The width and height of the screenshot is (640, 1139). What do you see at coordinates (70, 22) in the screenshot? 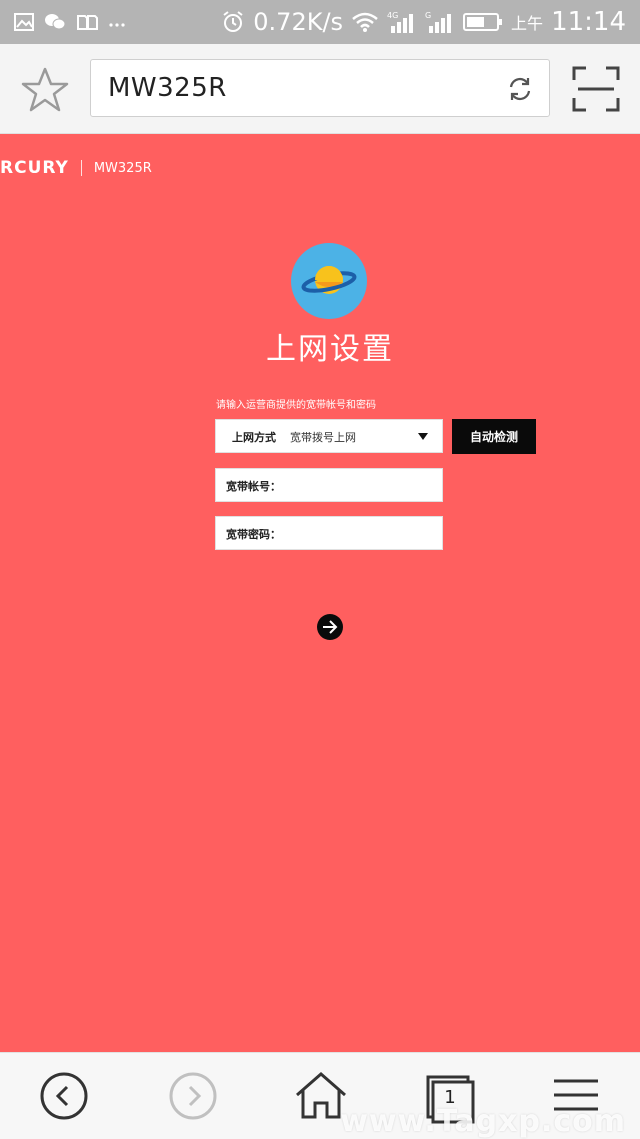
I see `status-left-icons` at bounding box center [70, 22].